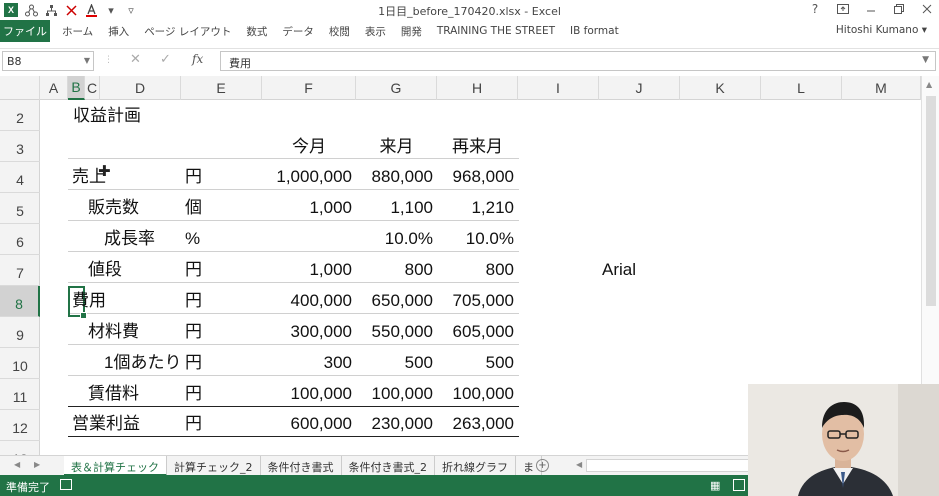  Describe the element at coordinates (843, 9) in the screenshot. I see `ribbon-display-icon` at that location.